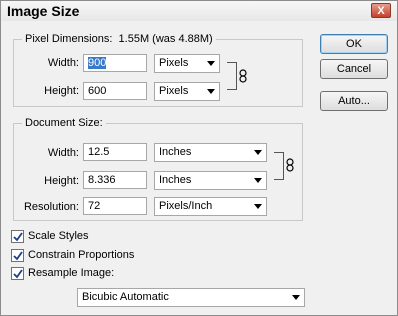  Describe the element at coordinates (354, 44) in the screenshot. I see `ok-button: OK` at that location.